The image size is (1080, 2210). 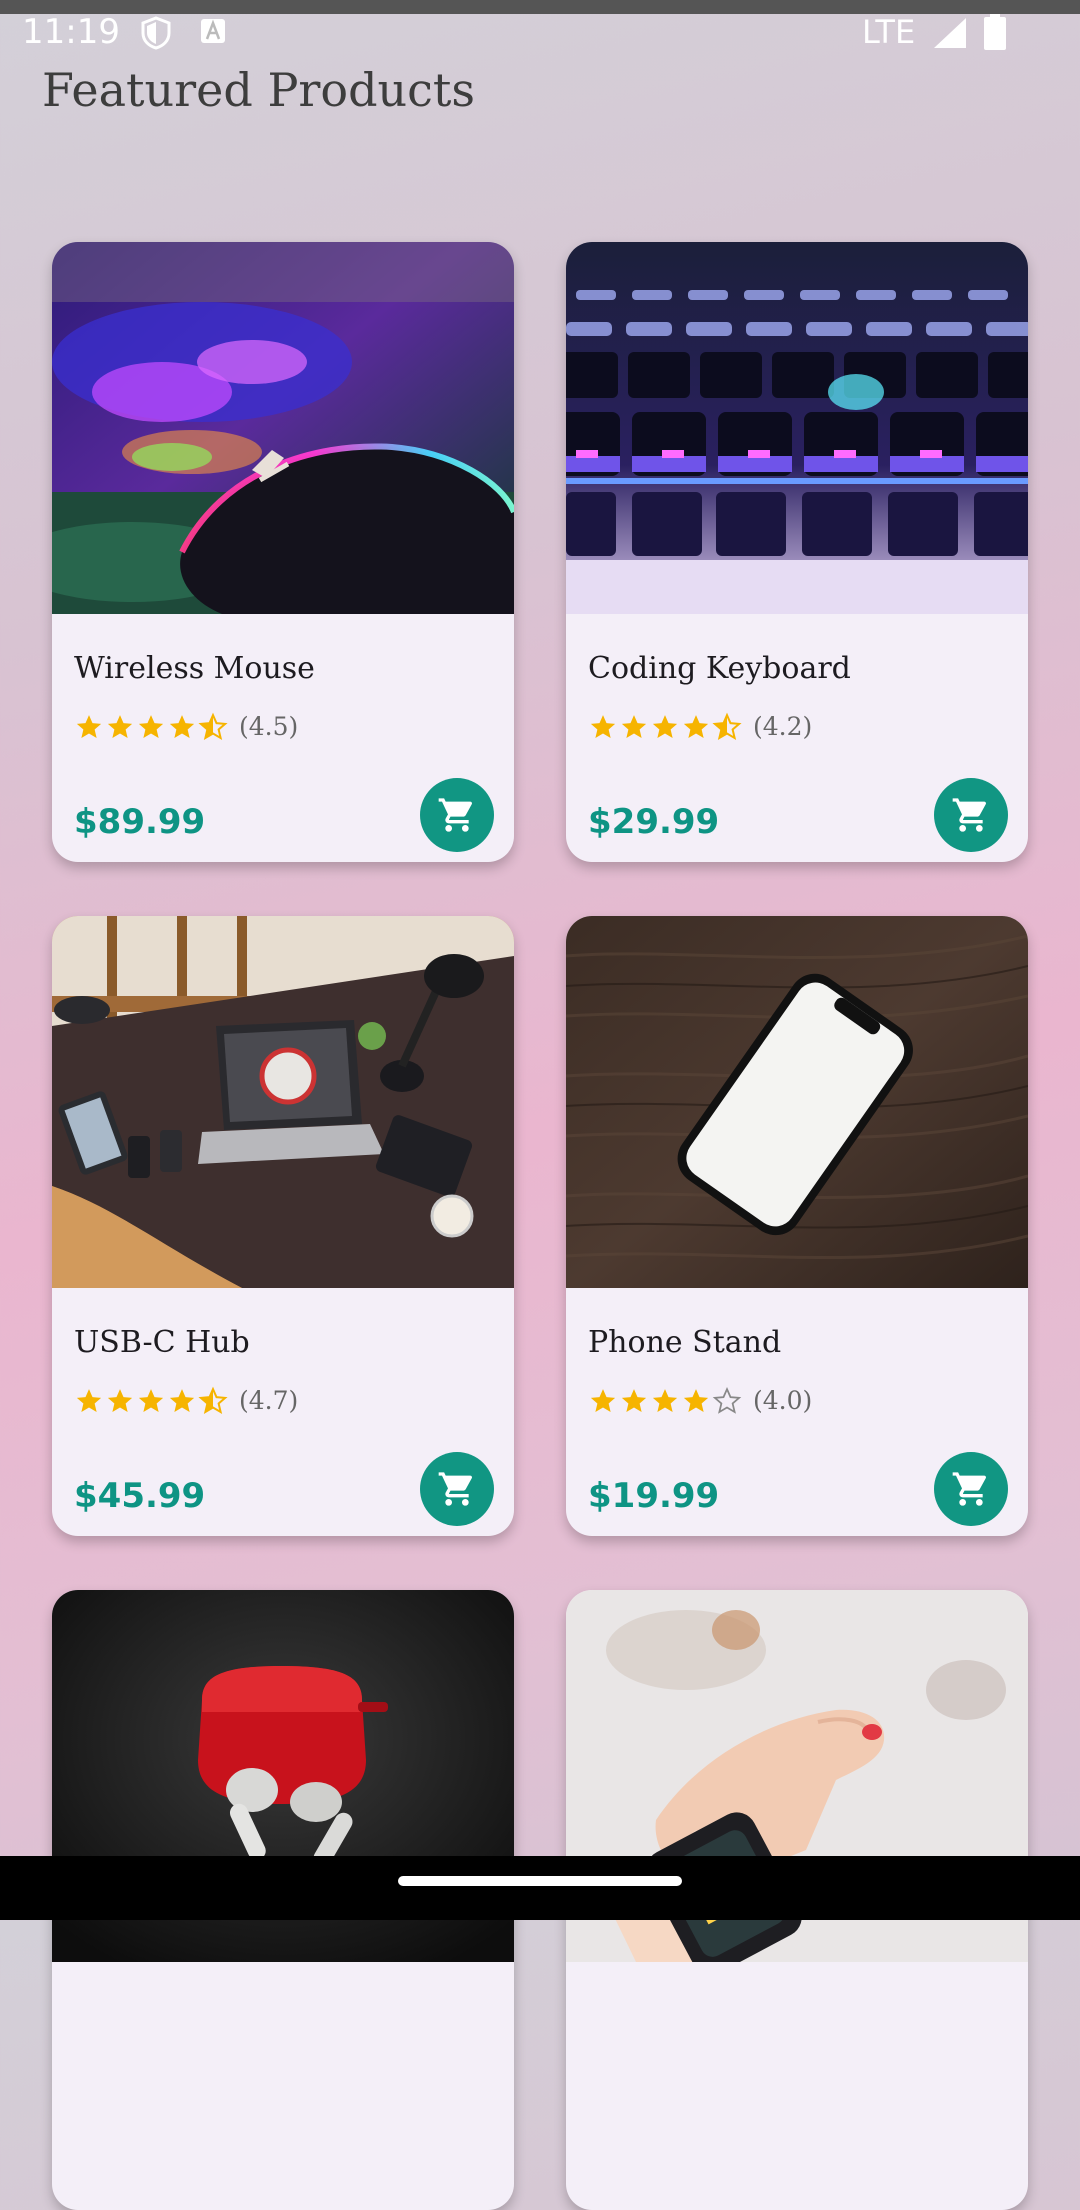 I want to click on product-name: Phone Stand, so click(x=685, y=1342).